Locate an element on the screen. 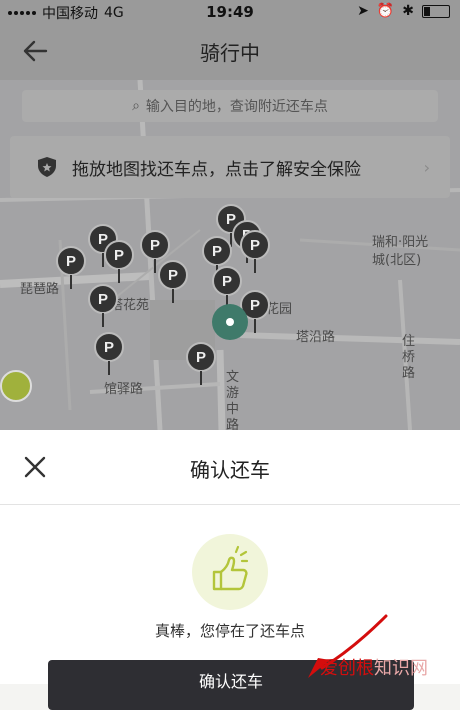 This screenshot has height=710, width=460. chevron-right-icon: › is located at coordinates (426, 167).